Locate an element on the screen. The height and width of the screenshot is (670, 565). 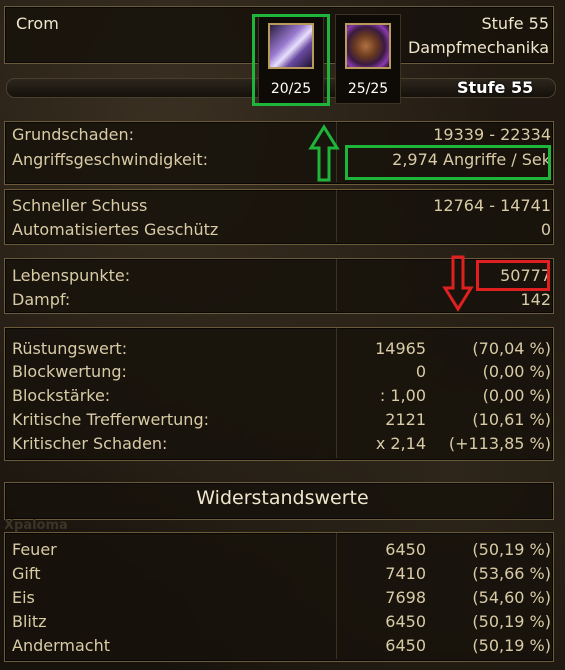
resistance-row: Gift 7410 (53,66 %) is located at coordinates (281, 575).